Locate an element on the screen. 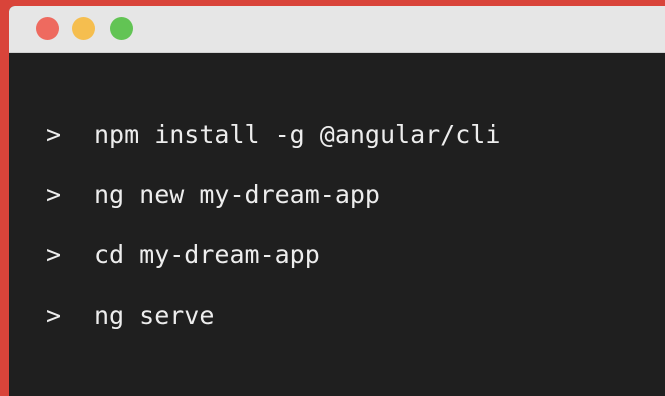 The width and height of the screenshot is (665, 396). terminal-line: > npm install -g @angular/cli is located at coordinates (337, 135).